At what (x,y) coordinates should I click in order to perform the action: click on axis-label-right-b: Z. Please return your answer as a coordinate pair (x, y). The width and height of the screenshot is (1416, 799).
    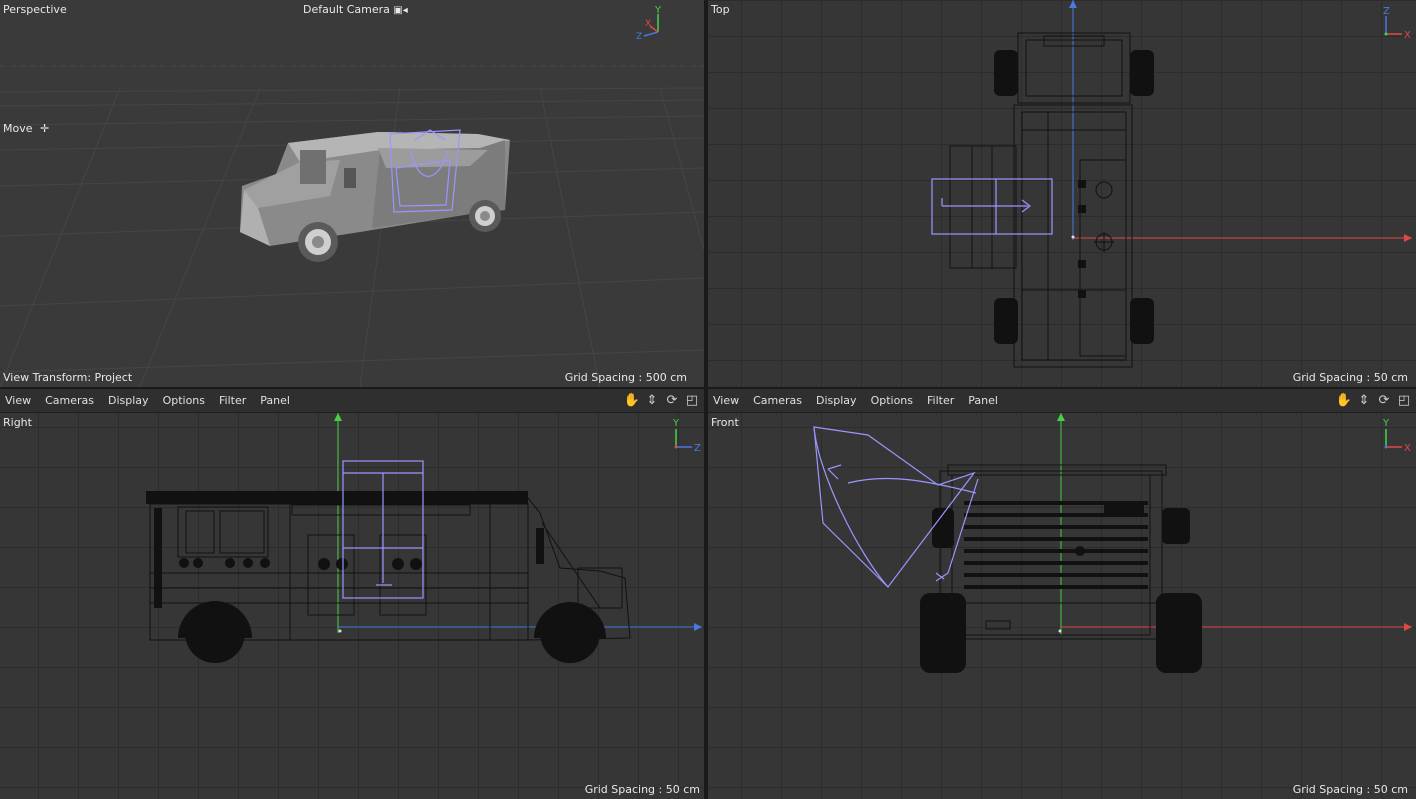
    Looking at the image, I should click on (697, 448).